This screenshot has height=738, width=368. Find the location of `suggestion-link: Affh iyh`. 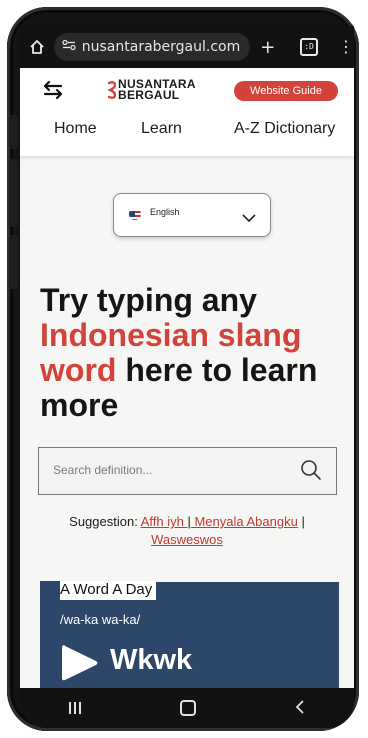

suggestion-link: Affh iyh is located at coordinates (164, 521).